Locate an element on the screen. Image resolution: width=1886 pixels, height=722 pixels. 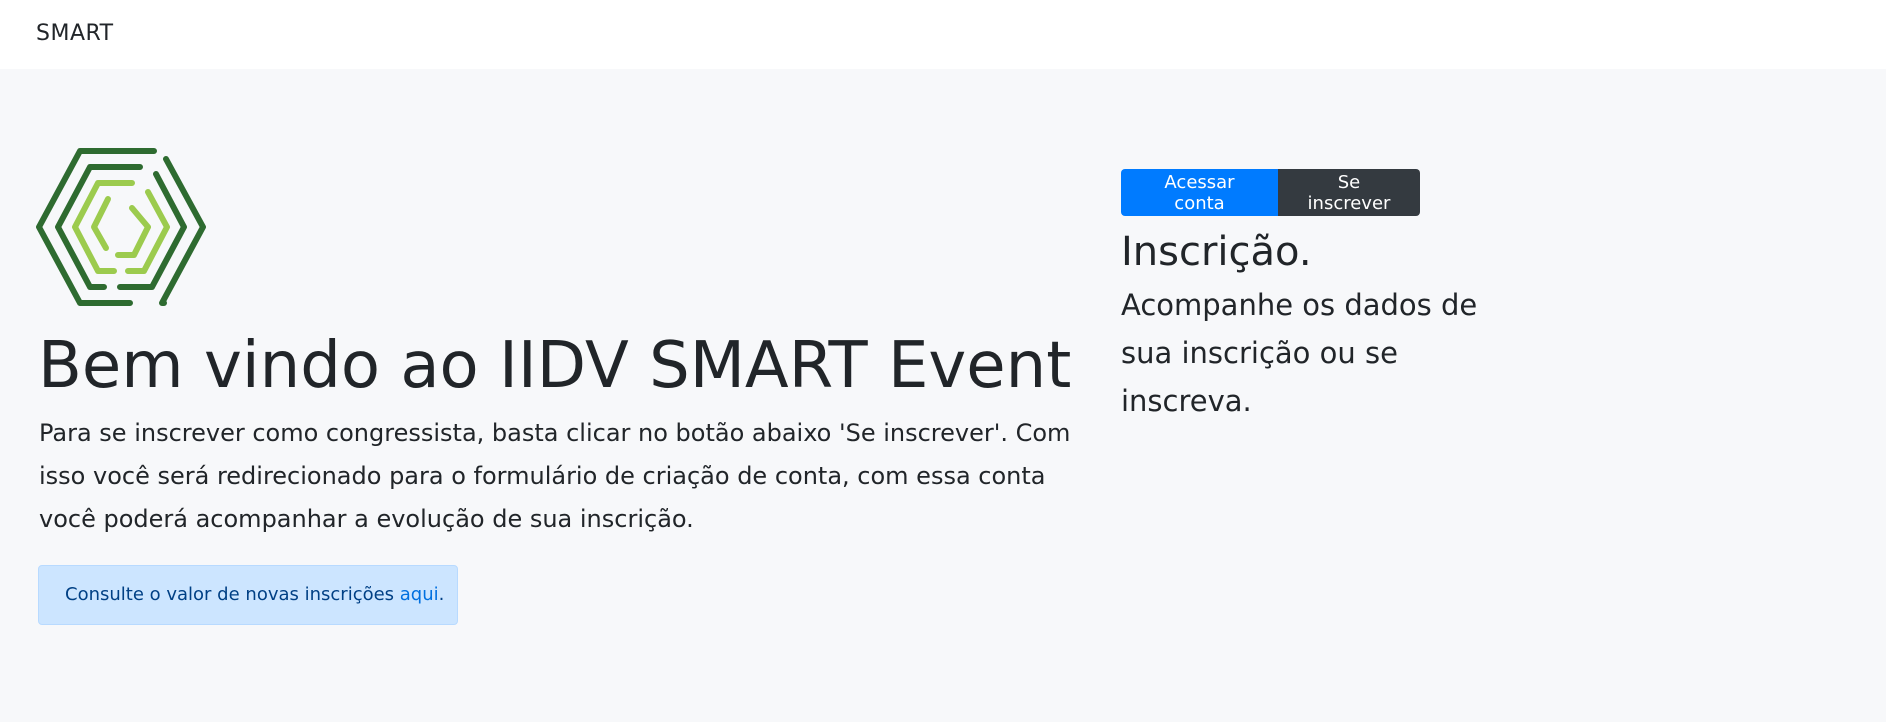
auth-button-group: Acessar conta Se inscrever is located at coordinates (1270, 192).